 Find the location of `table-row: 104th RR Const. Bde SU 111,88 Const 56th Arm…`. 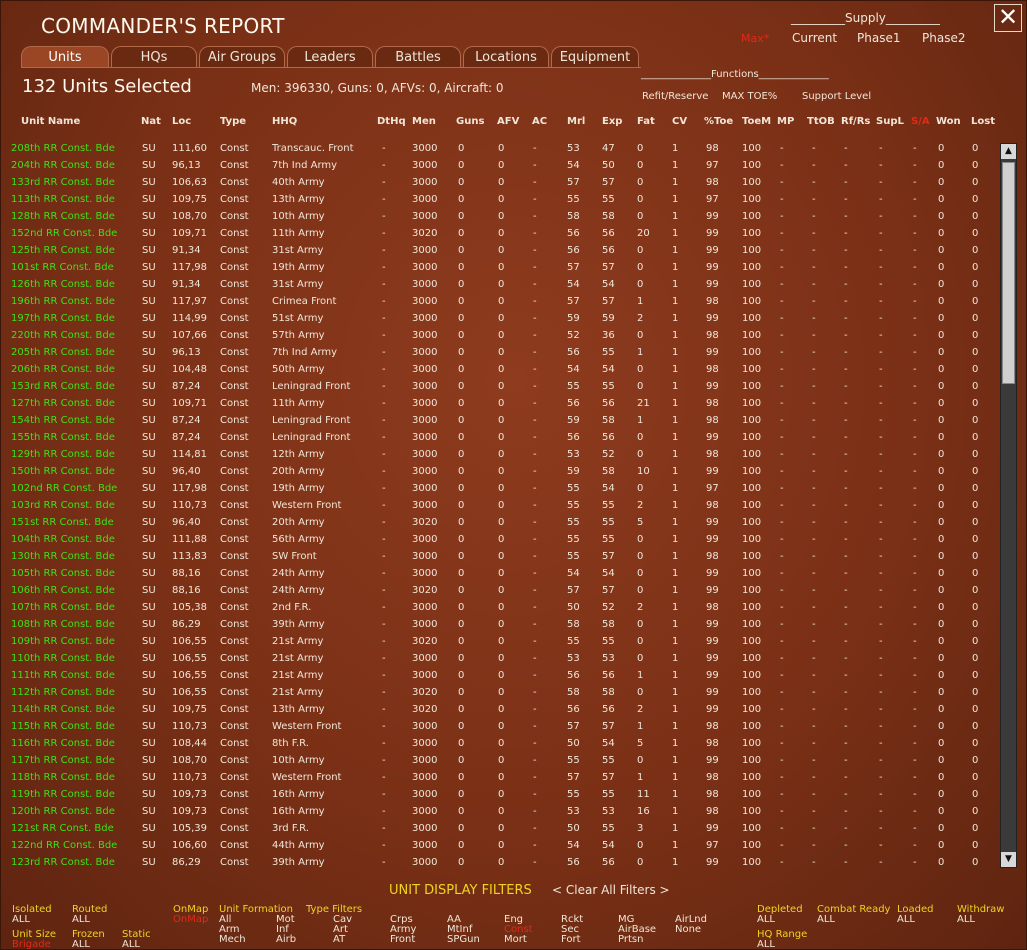

table-row: 104th RR Const. Bde SU 111,88 Const 56th Arm… is located at coordinates (498, 540).